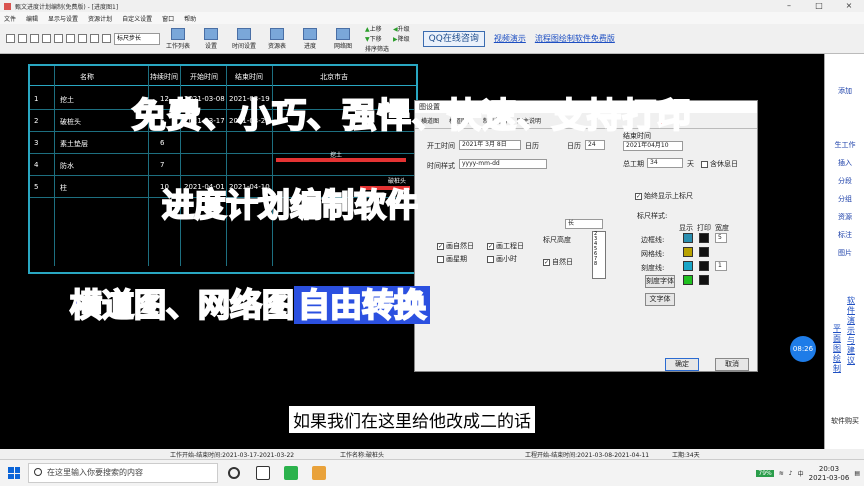 Image resolution: width=864 pixels, height=486 pixels. I want to click on close-icon: ×, so click(849, 6).